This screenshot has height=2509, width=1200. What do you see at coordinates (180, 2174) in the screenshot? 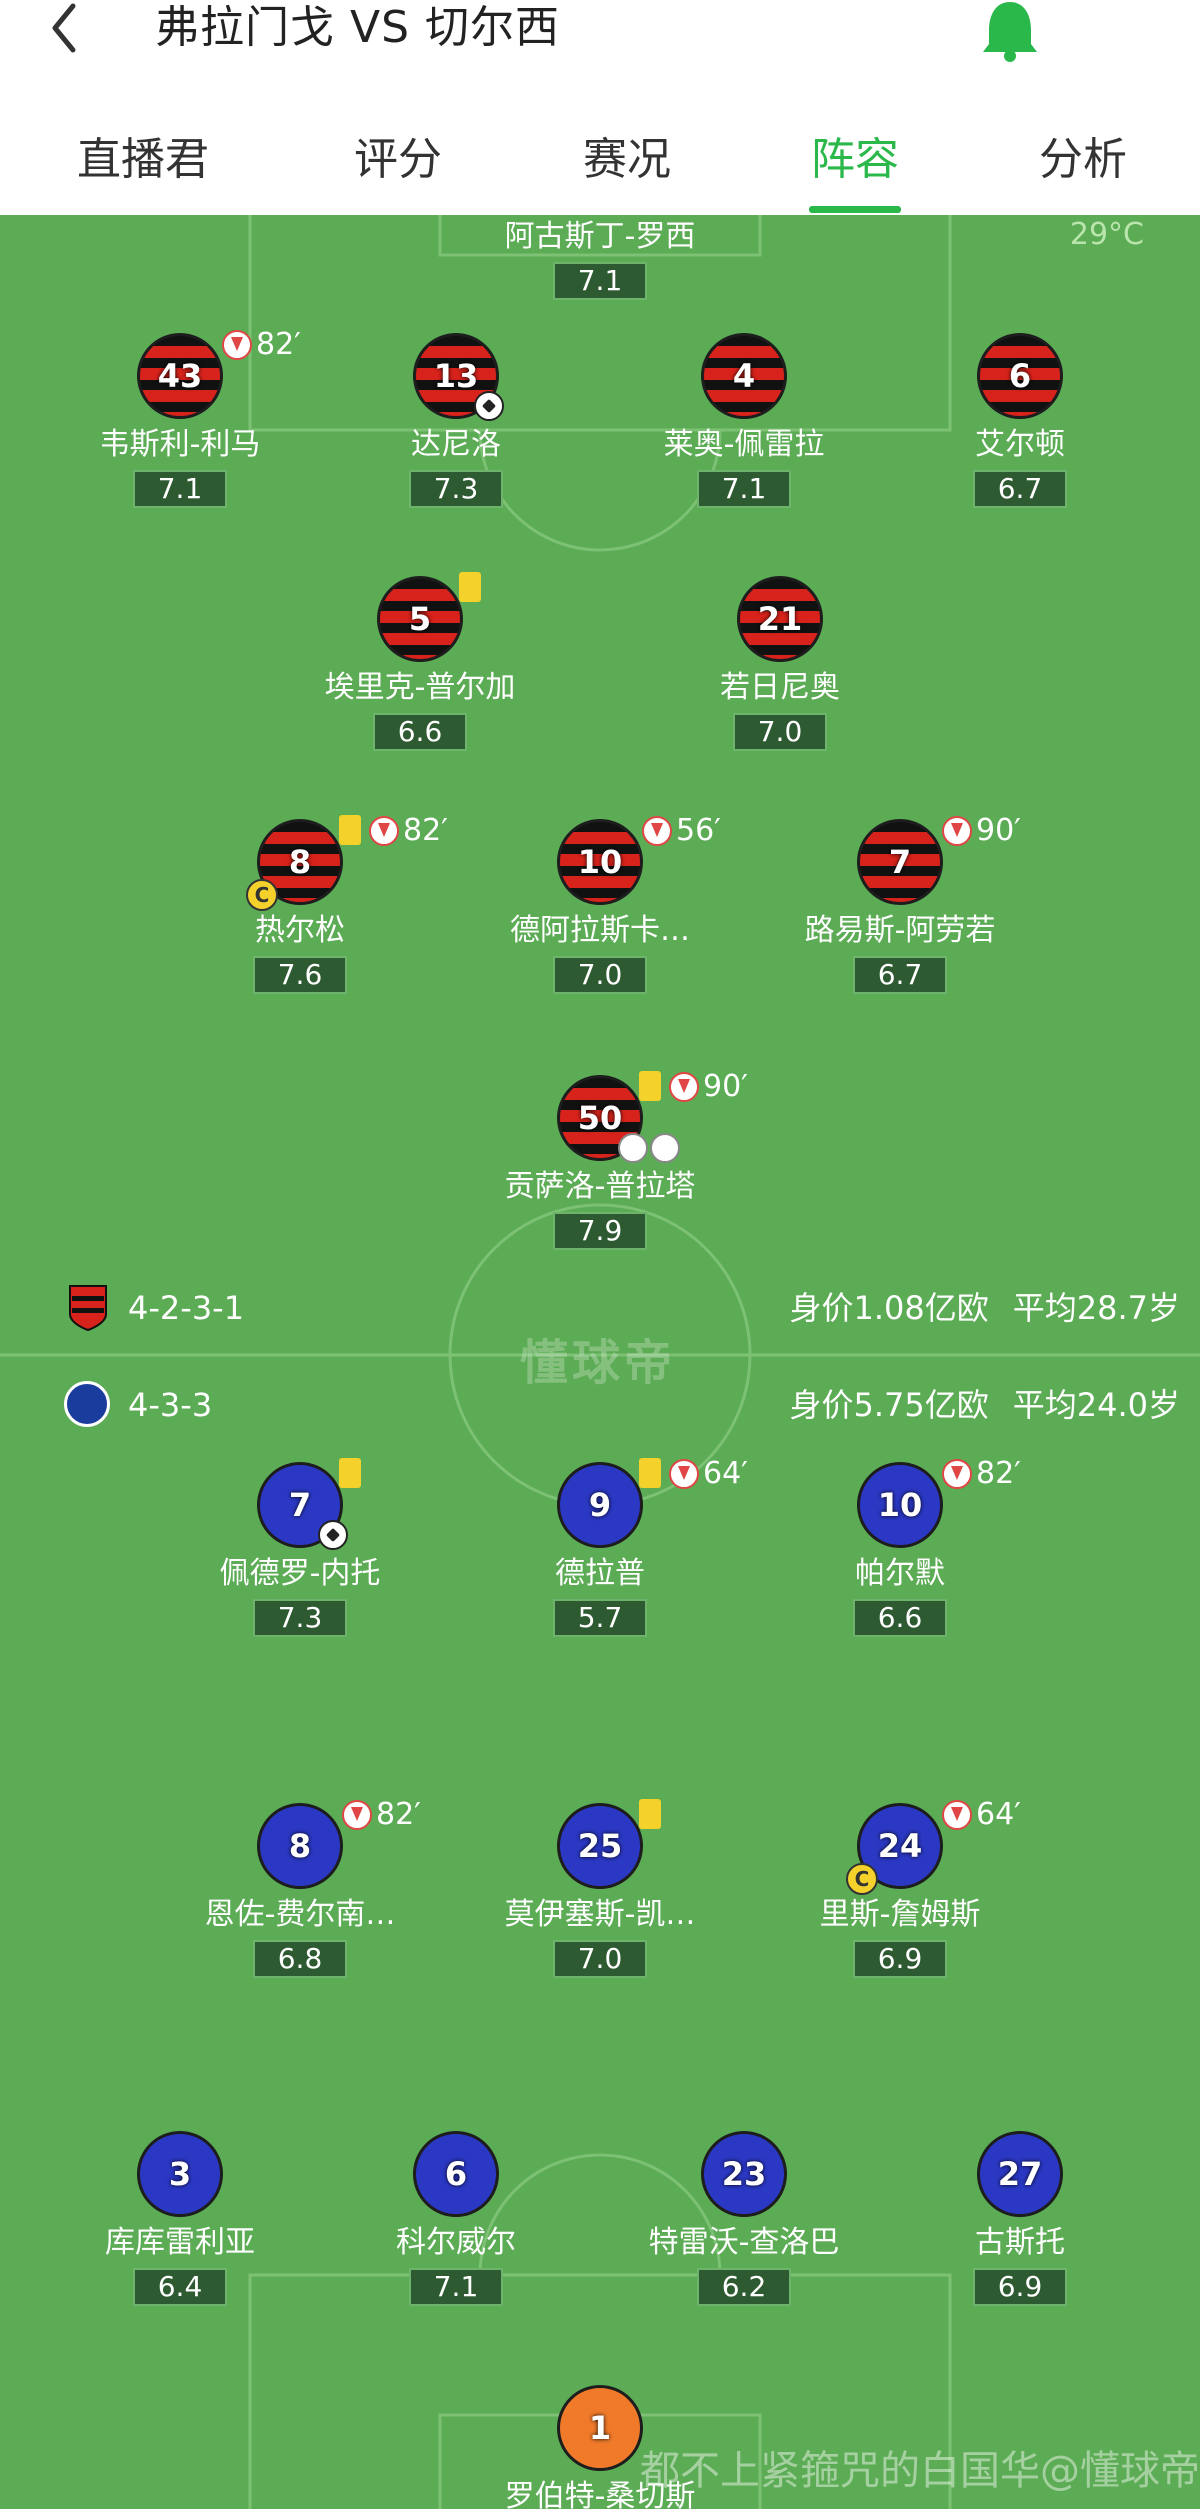
I see `jersey-icon: 3` at bounding box center [180, 2174].